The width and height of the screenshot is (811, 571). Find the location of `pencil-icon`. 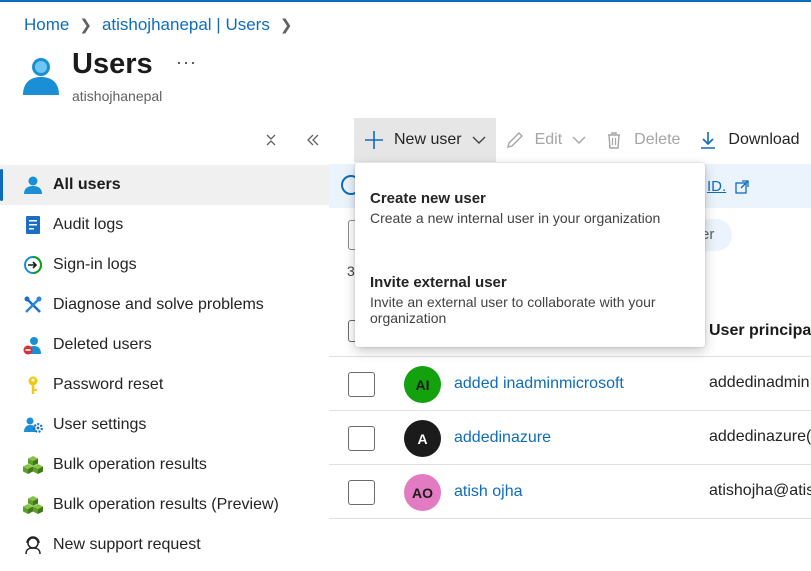

pencil-icon is located at coordinates (515, 140).